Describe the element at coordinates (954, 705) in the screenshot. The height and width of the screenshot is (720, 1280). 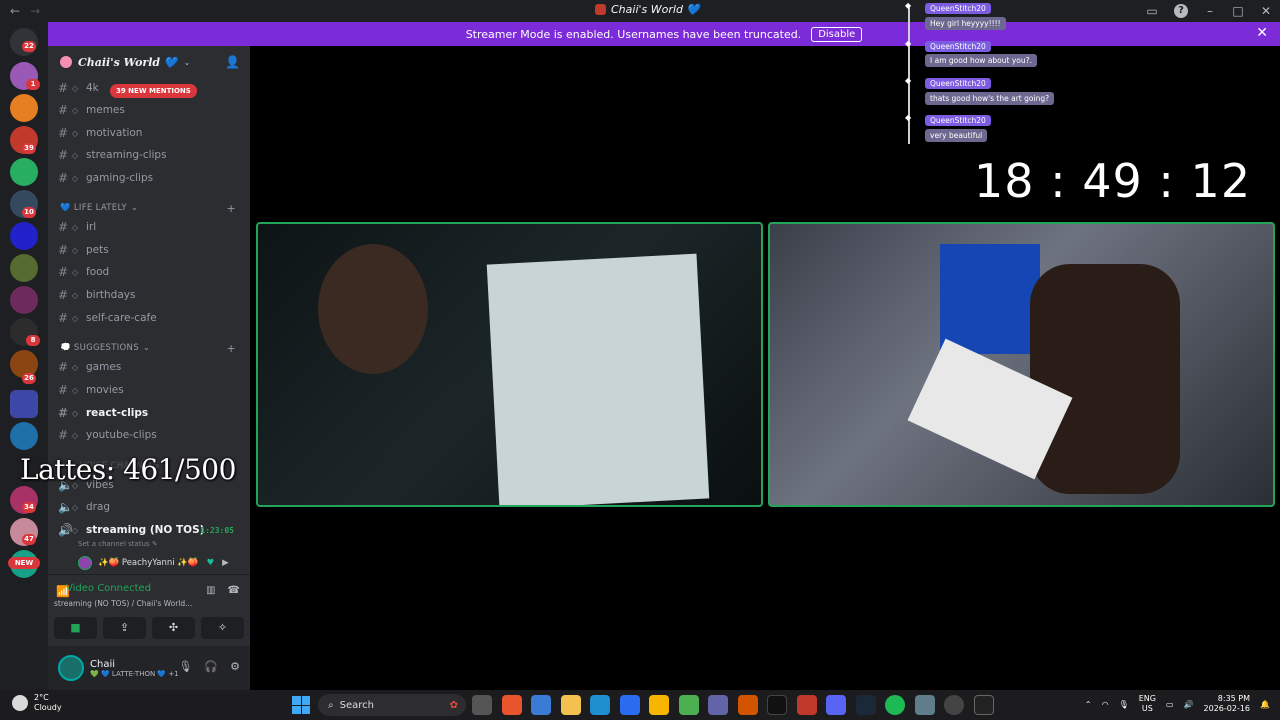
I see `obs-icon` at that location.